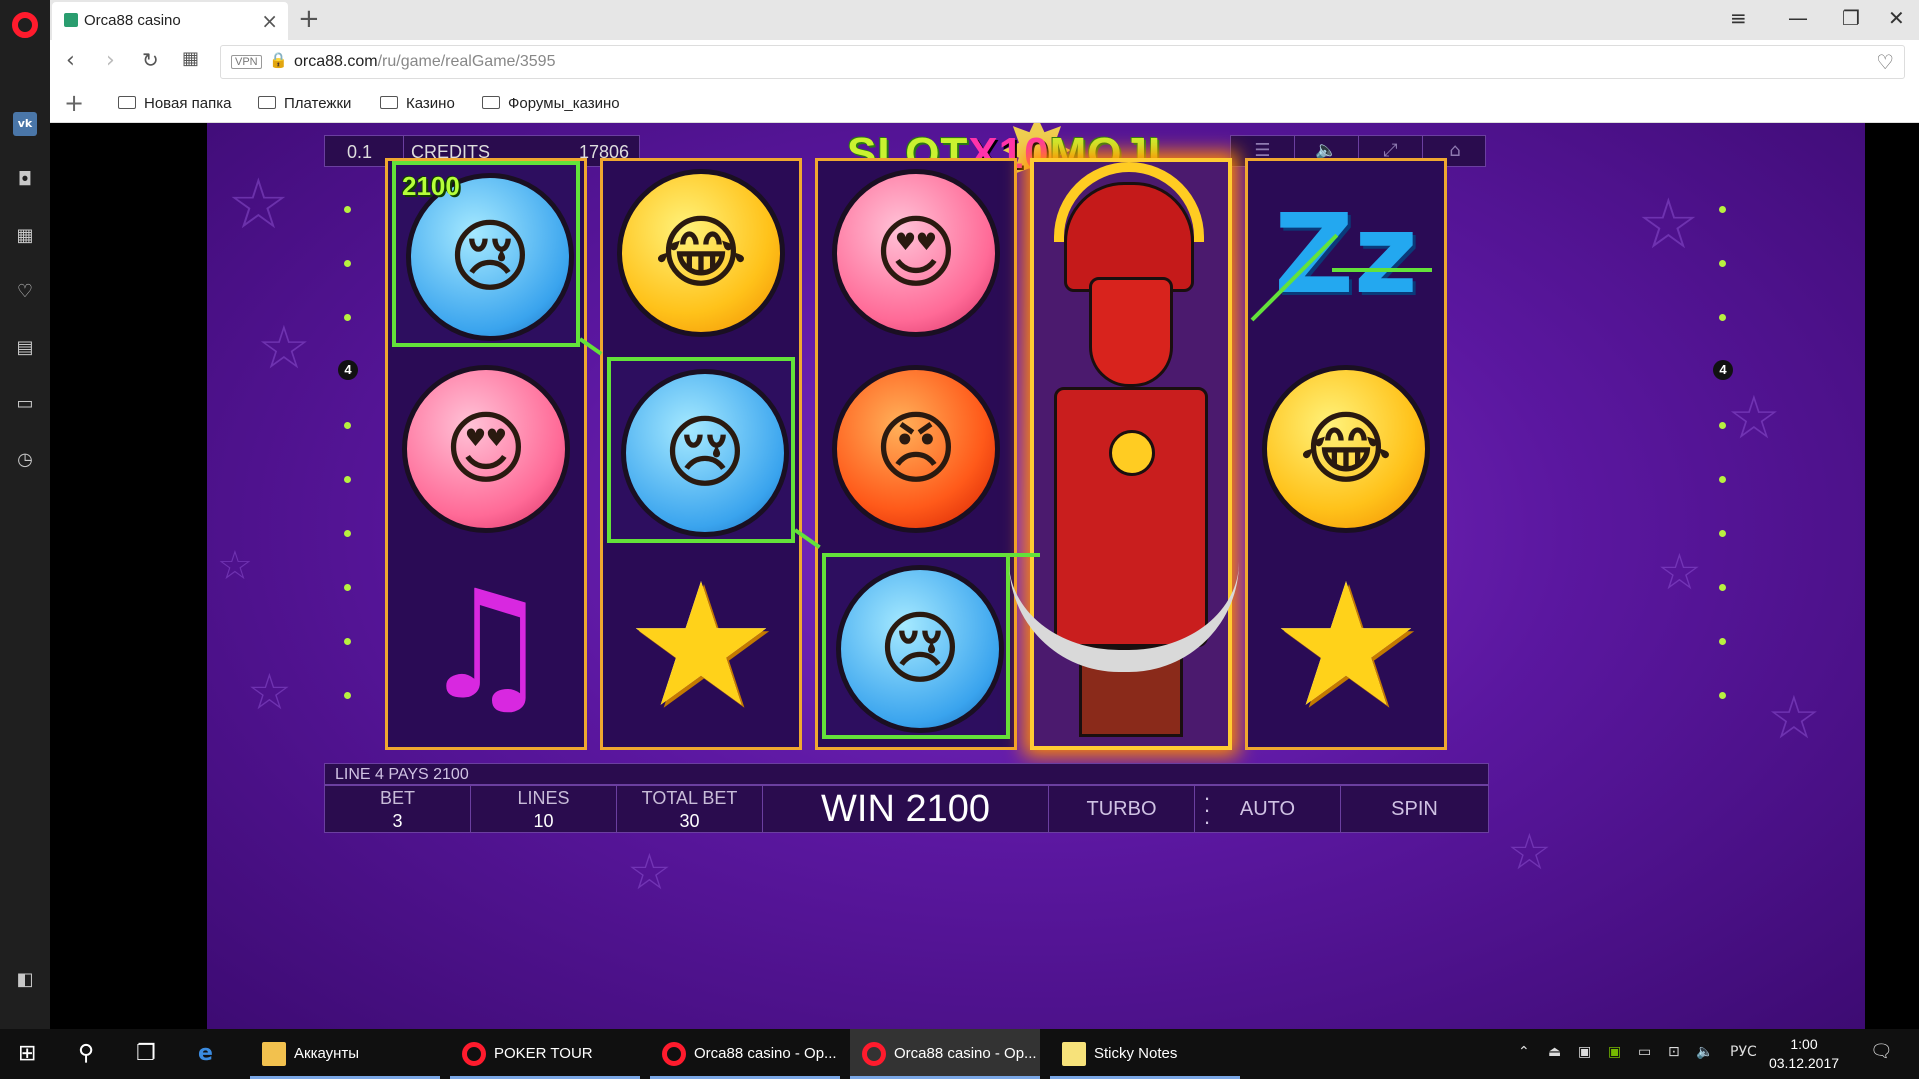  Describe the element at coordinates (190, 58) in the screenshot. I see `speed-dial-button: ▦` at that location.